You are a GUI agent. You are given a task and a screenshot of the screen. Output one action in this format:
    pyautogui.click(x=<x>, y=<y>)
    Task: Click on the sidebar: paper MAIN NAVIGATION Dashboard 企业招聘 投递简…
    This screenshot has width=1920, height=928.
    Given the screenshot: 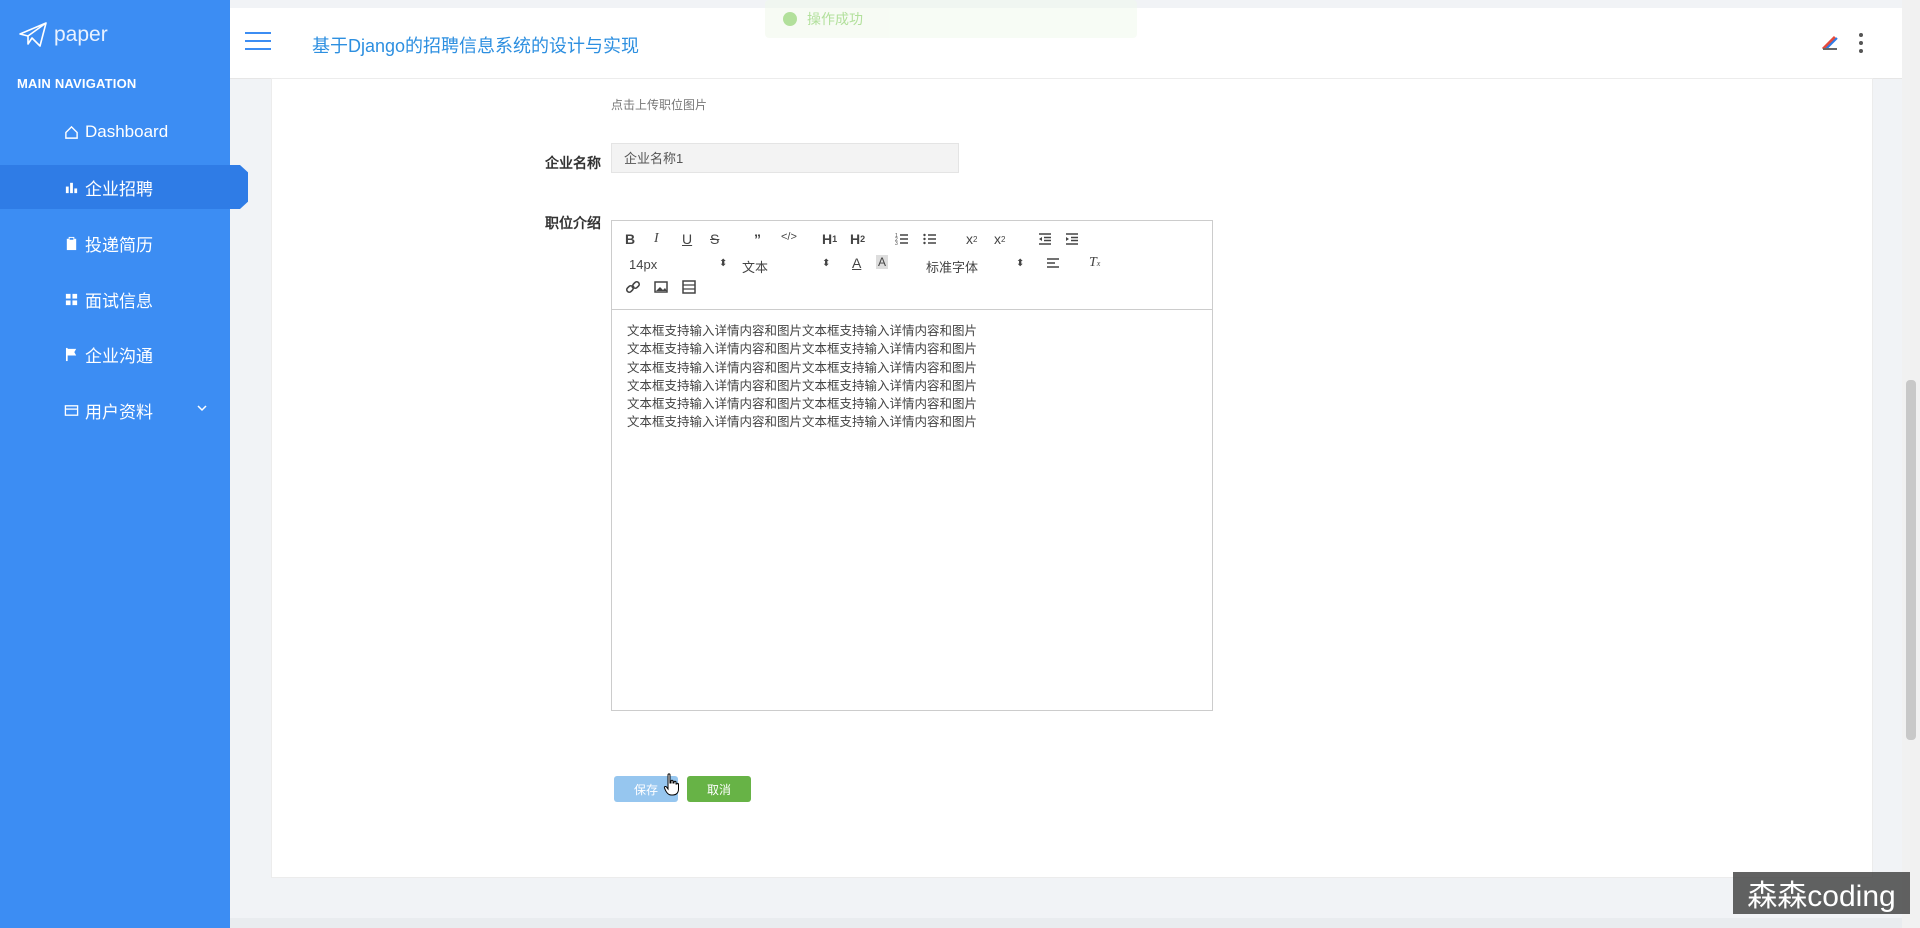 What is the action you would take?
    pyautogui.click(x=124, y=464)
    